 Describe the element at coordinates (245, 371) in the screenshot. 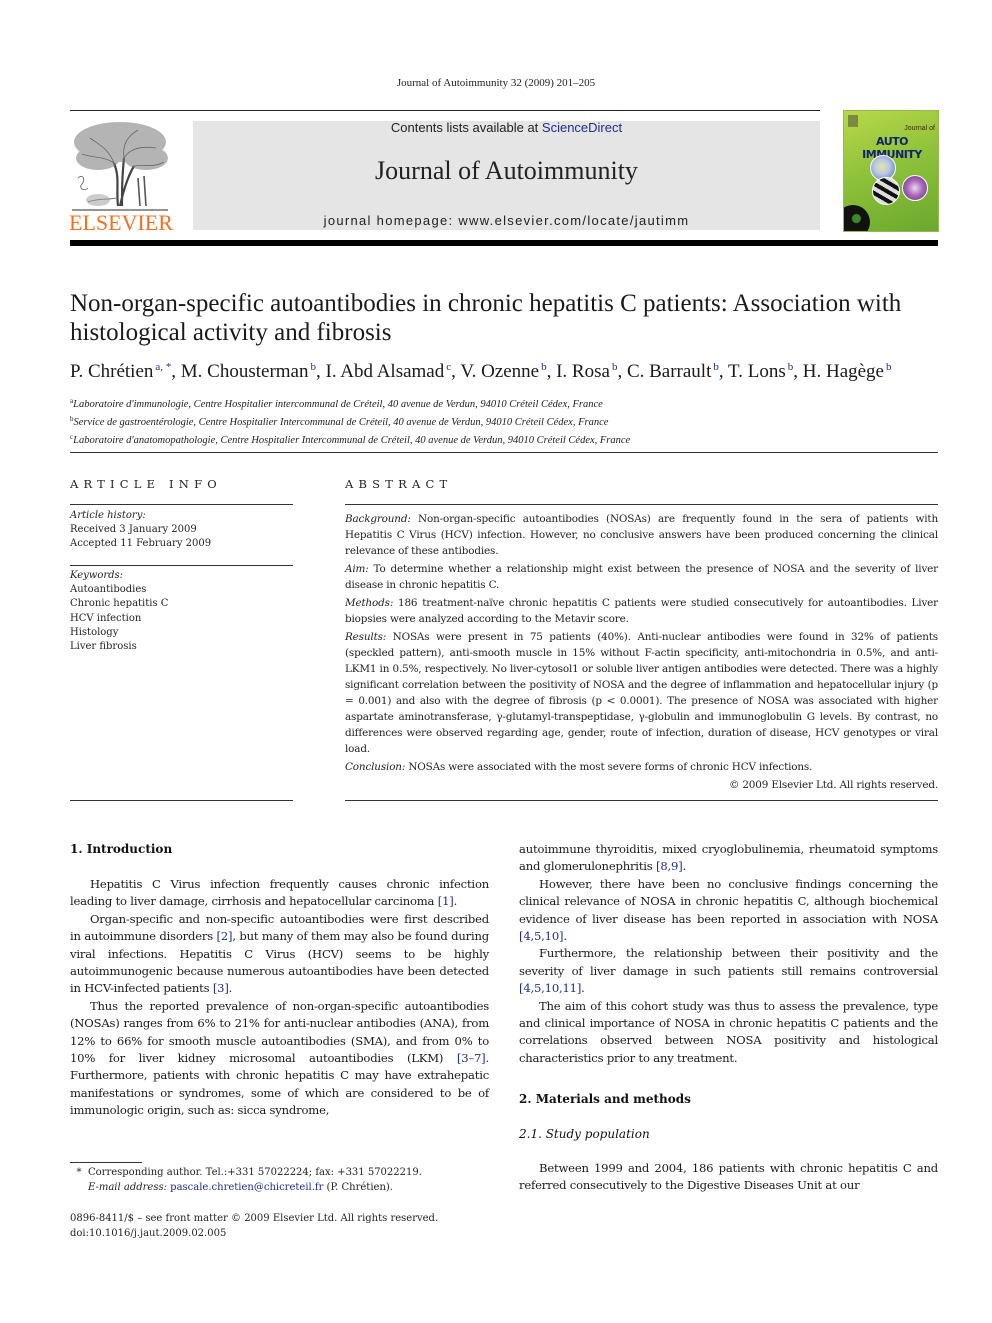

I see `author-name: M. Chousterman` at that location.